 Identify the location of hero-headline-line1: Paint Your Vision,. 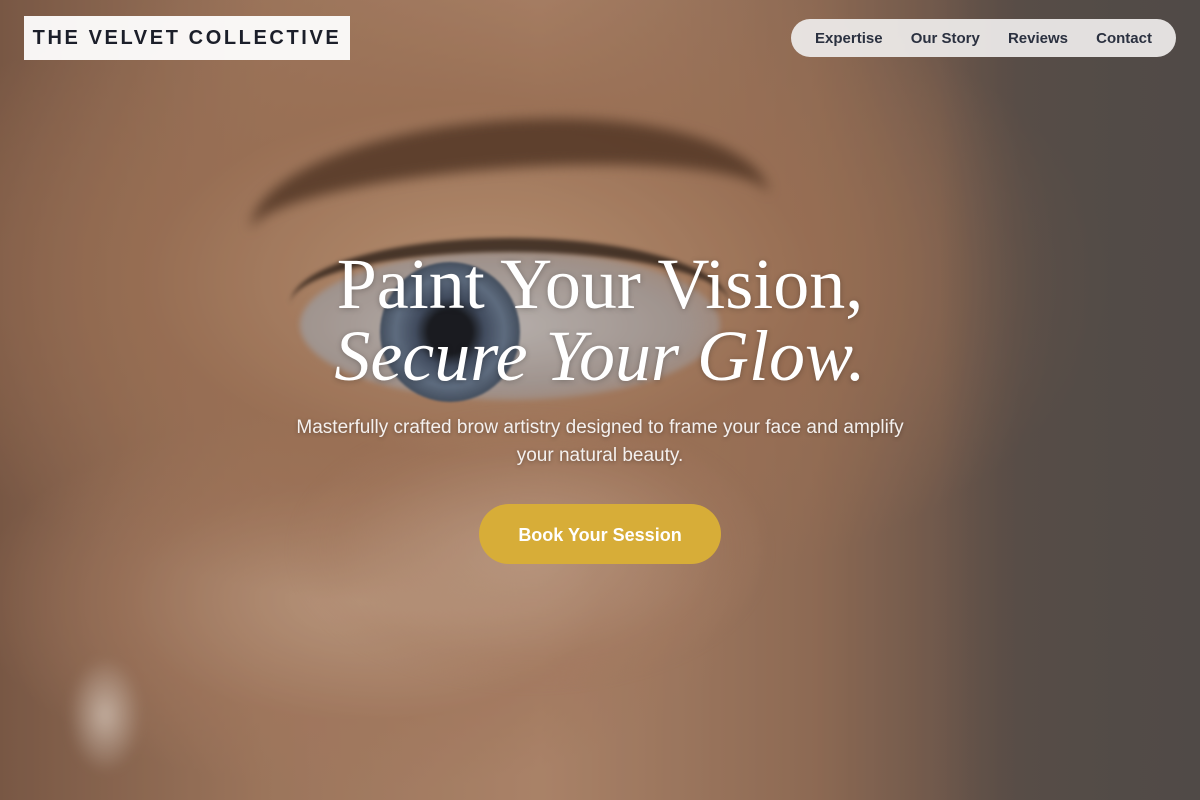
(600, 284).